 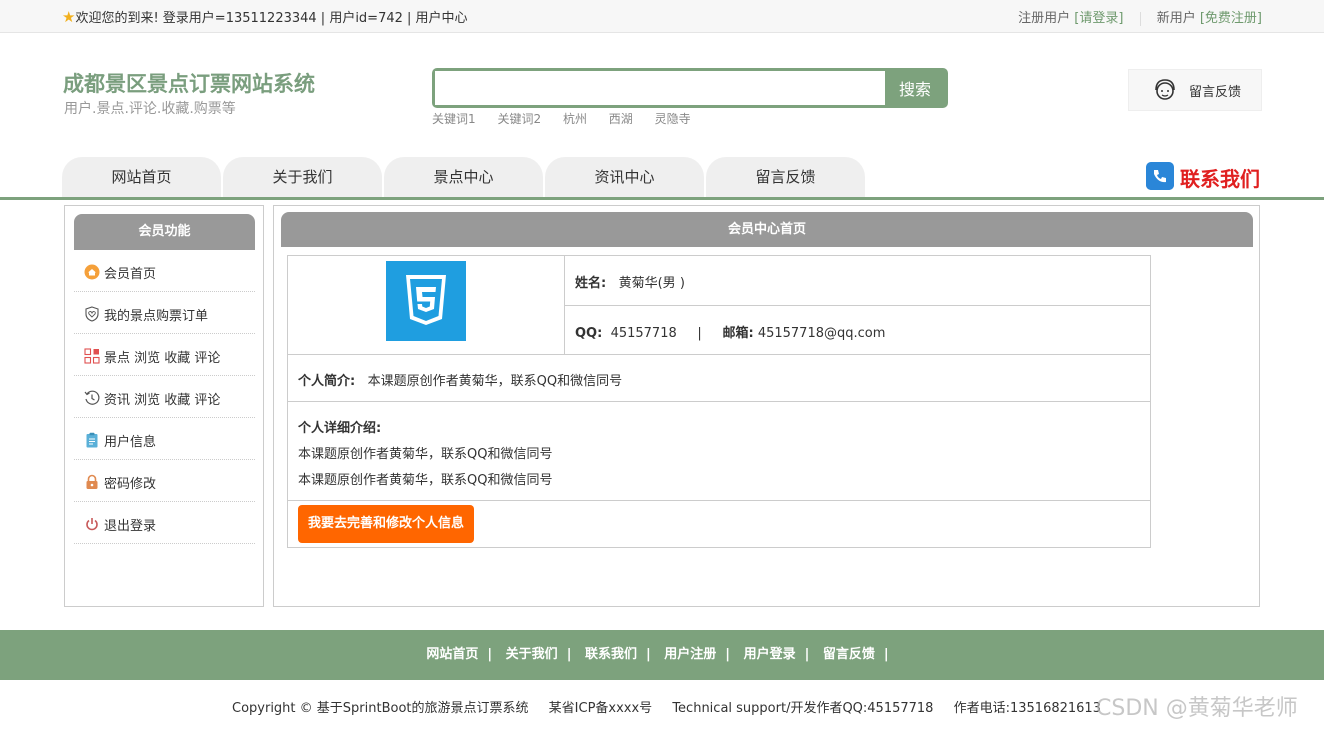 I want to click on edit-profile-button: 我要去完善和修改个人信息, so click(x=386, y=524).